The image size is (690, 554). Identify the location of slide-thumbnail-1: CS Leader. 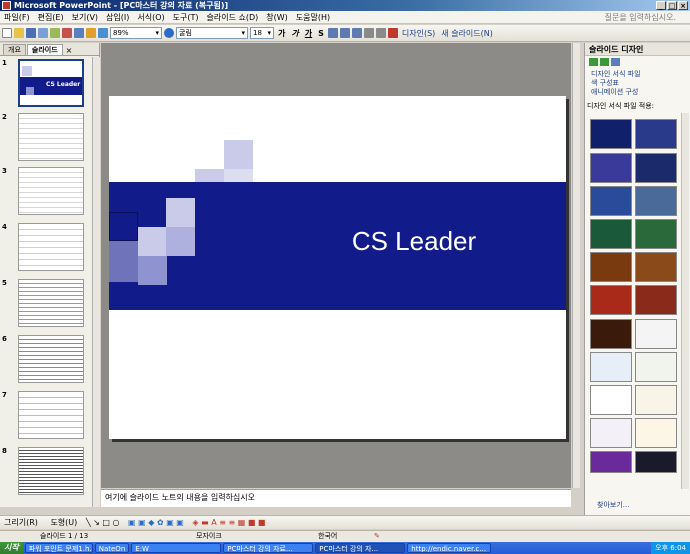
(51, 83).